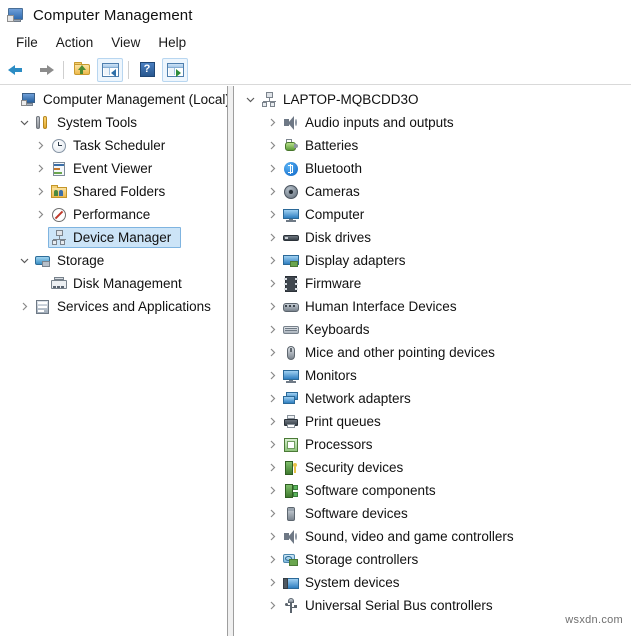 The height and width of the screenshot is (636, 631). Describe the element at coordinates (291, 376) in the screenshot. I see `monitor-icon` at that location.